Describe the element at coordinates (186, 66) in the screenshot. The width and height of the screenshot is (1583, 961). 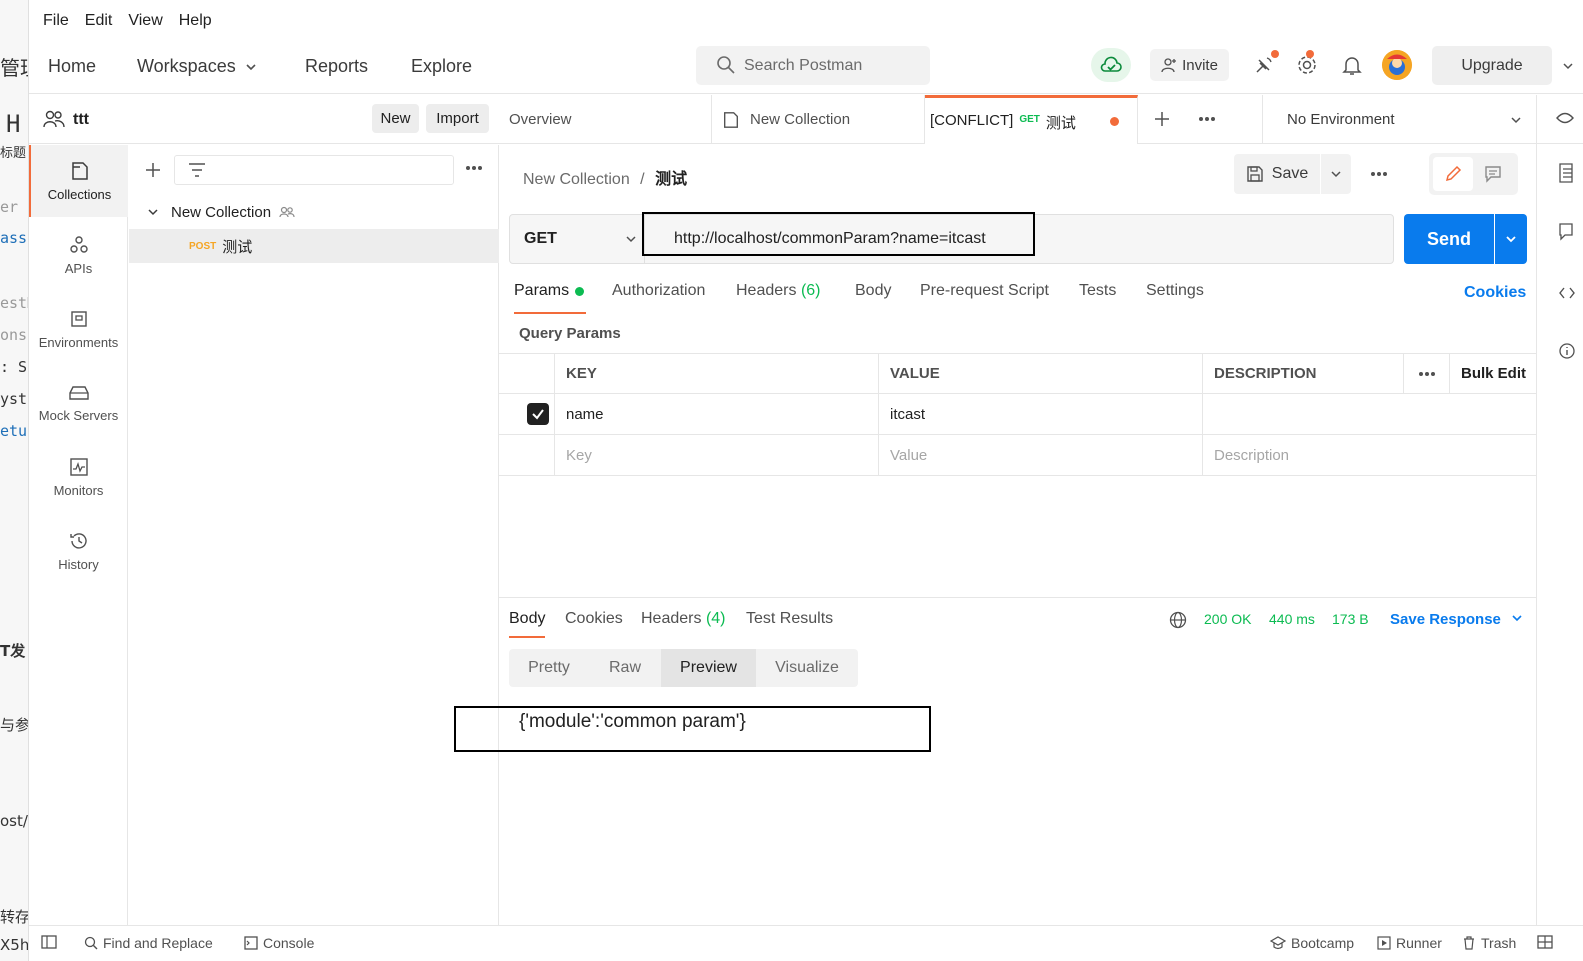
I see `nav-workspaces-label: Workspaces` at that location.